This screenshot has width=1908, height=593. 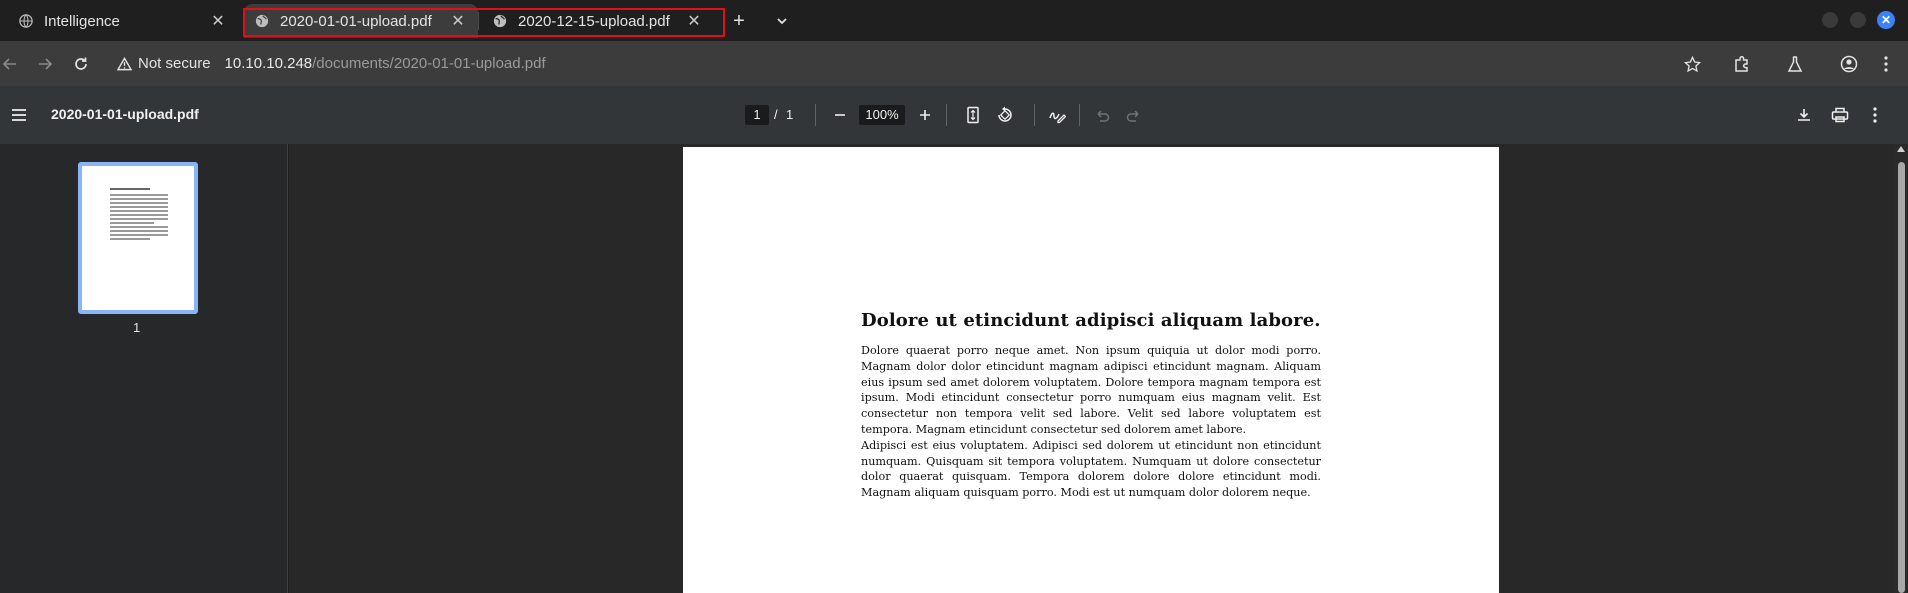 I want to click on fit-page-icon, so click(x=973, y=115).